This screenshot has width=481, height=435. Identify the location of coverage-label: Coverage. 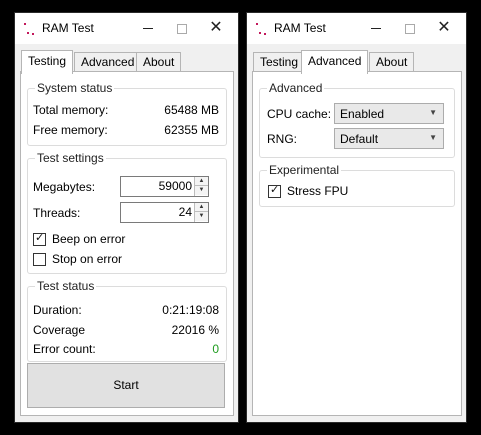
(59, 330).